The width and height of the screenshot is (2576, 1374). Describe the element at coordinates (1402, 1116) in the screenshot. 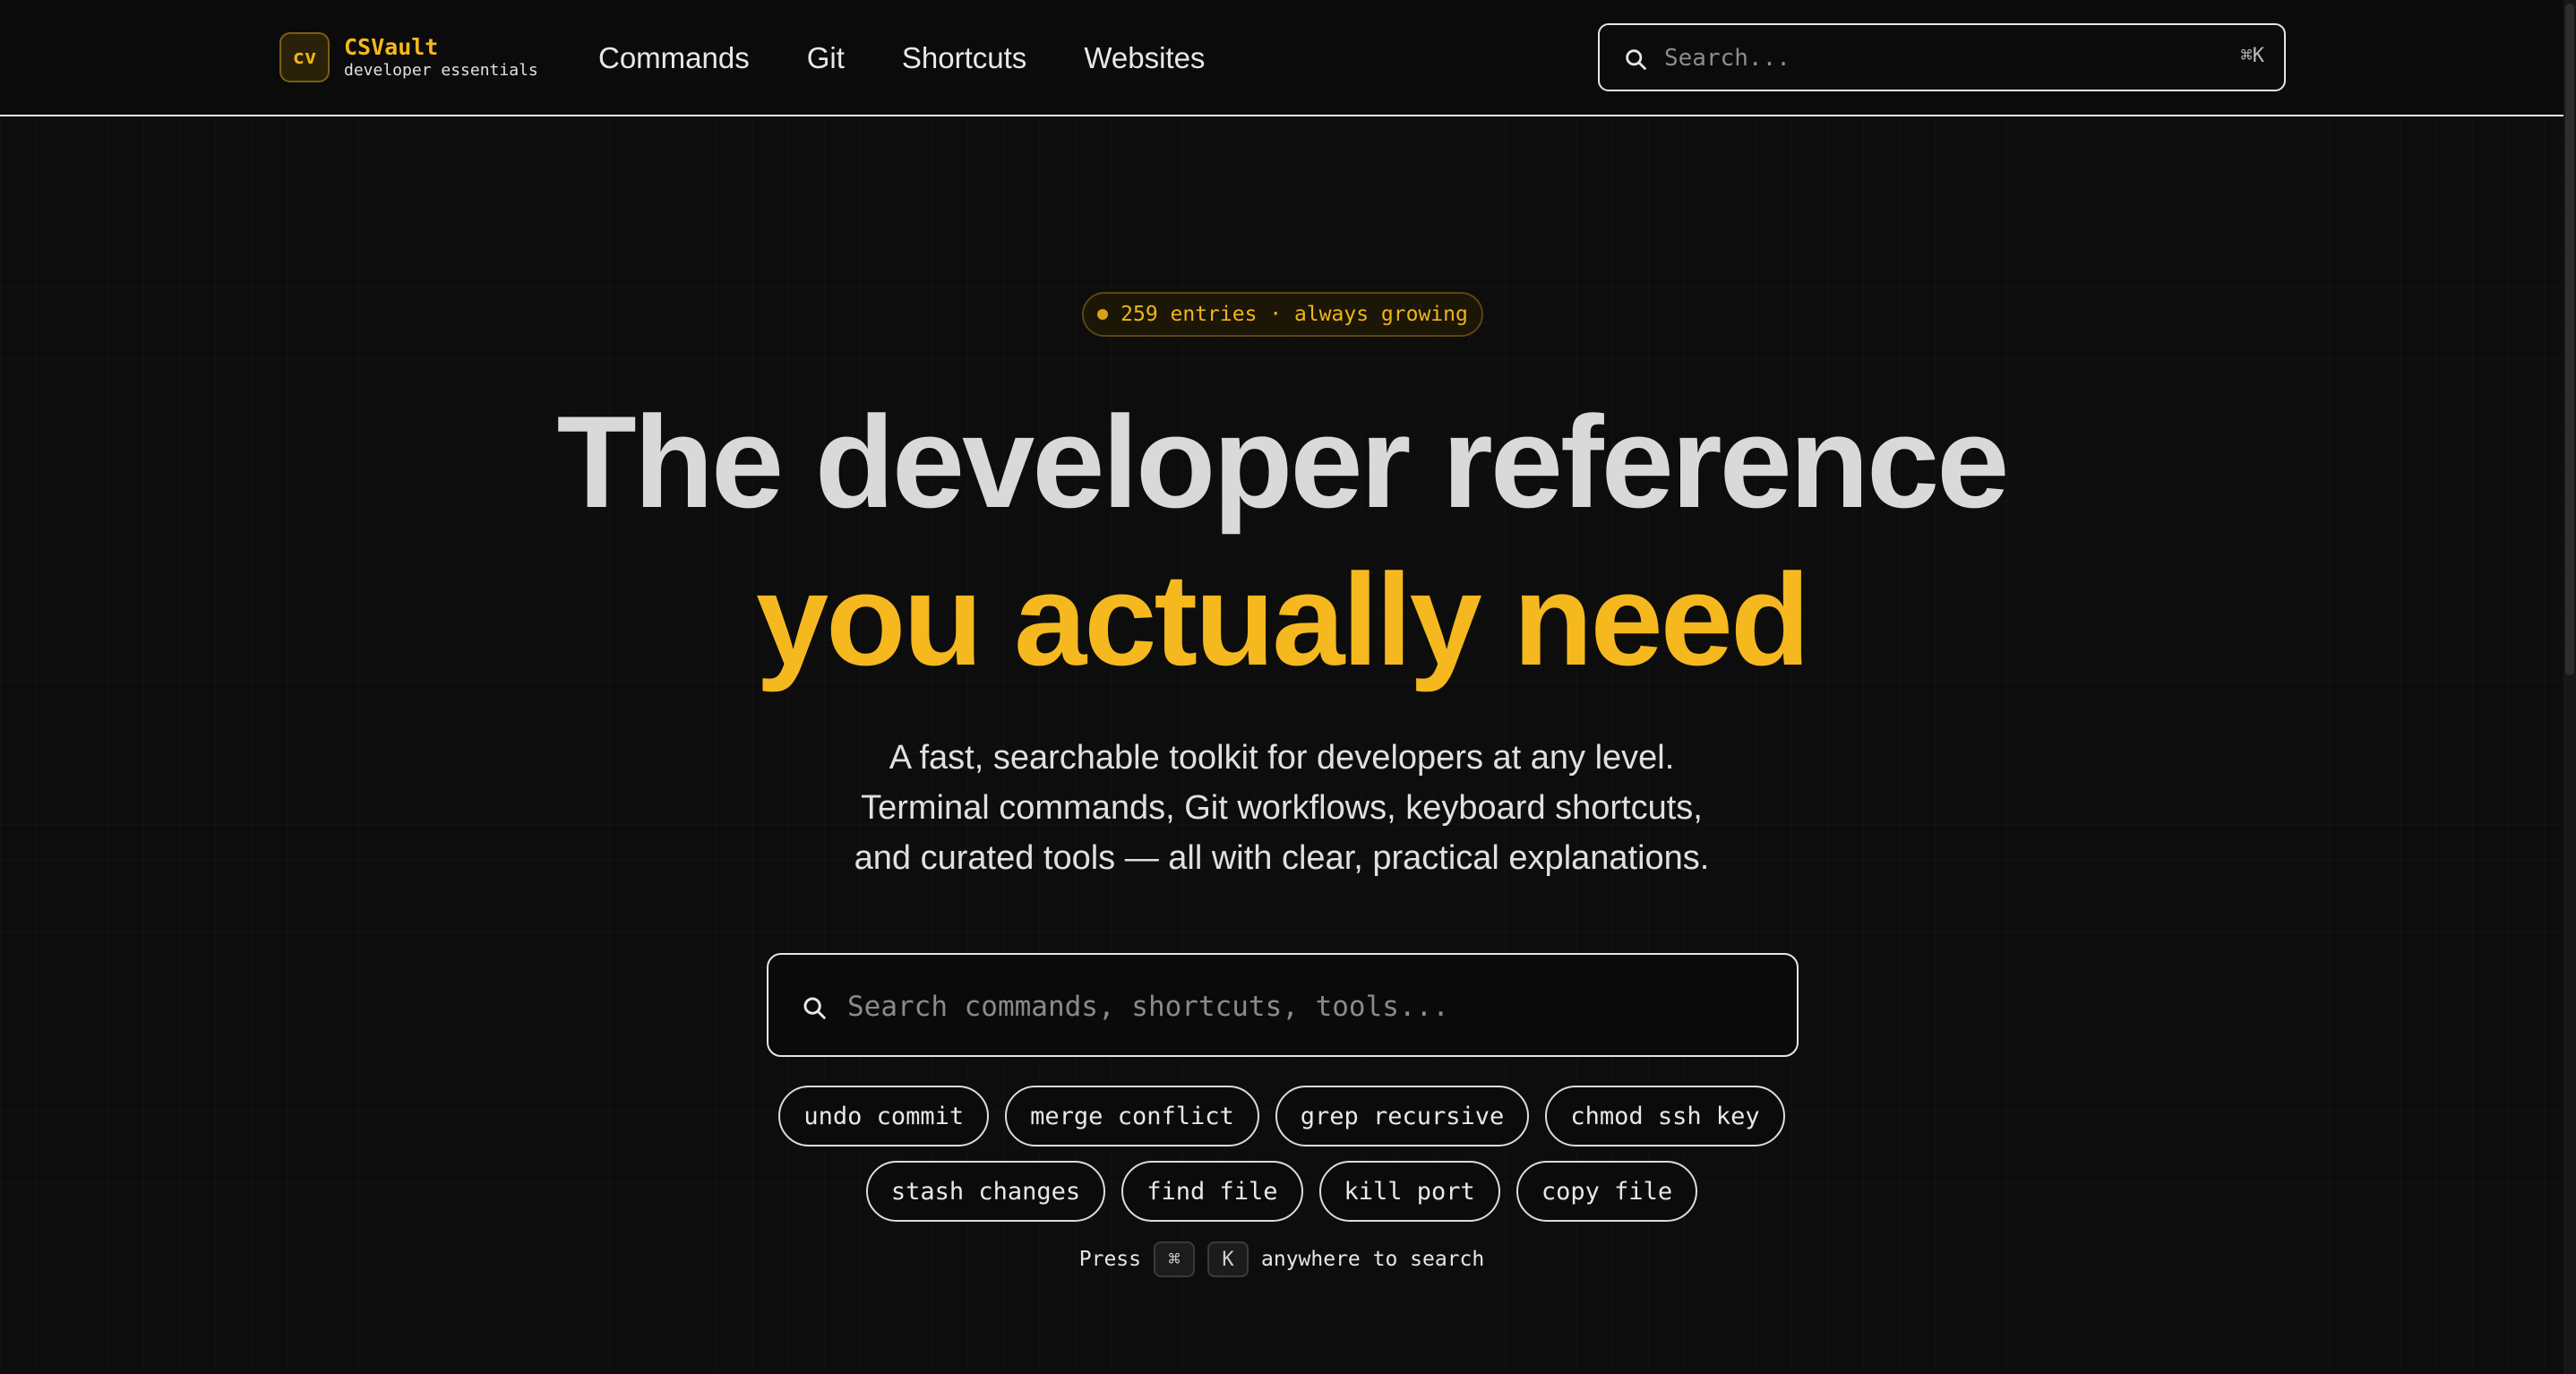

I see `suggestion-chip-grep-recursive: grep recursive` at that location.